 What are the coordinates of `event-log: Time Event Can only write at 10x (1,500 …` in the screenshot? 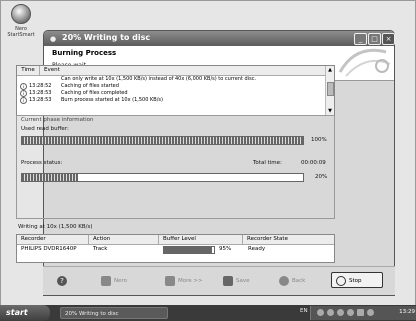 It's located at (175, 90).